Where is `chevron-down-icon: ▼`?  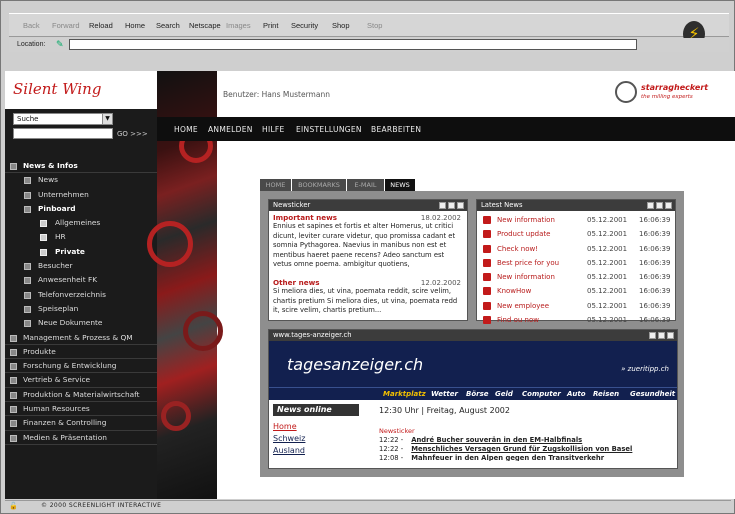
chevron-down-icon: ▼ is located at coordinates (107, 119).